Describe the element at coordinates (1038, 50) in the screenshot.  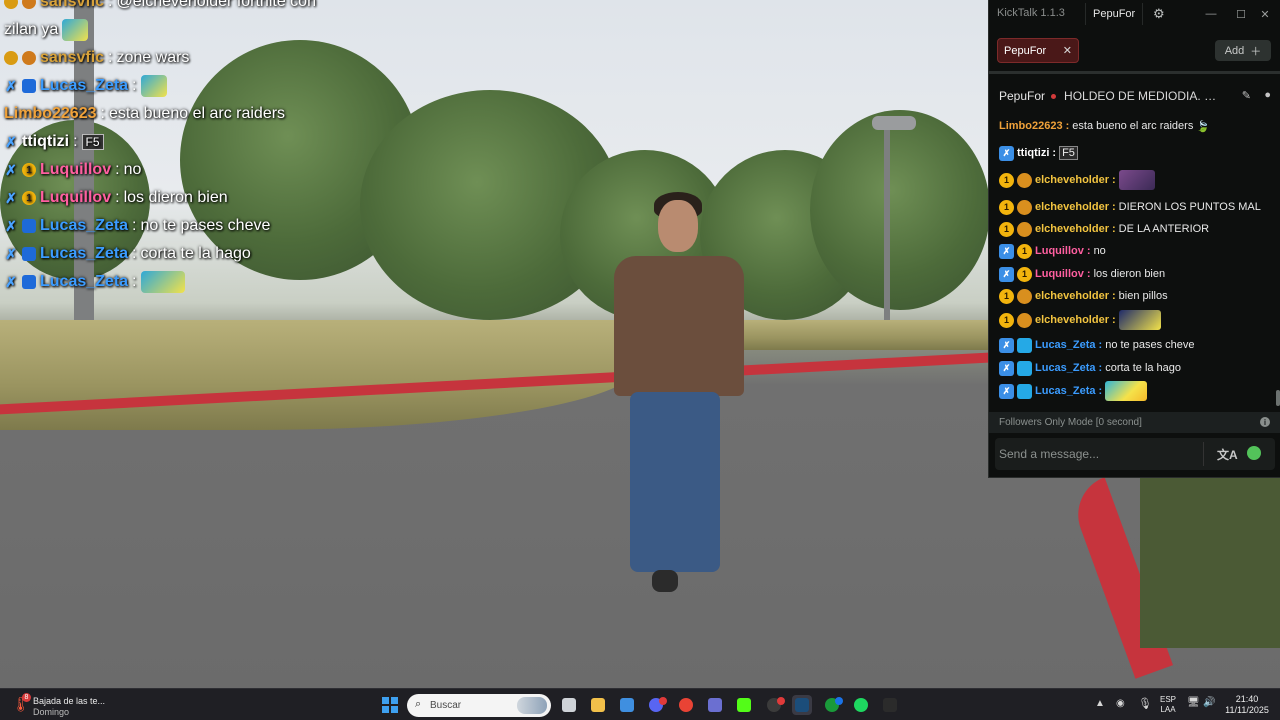
I see `tab-pepufor: PepuFor ✕` at that location.